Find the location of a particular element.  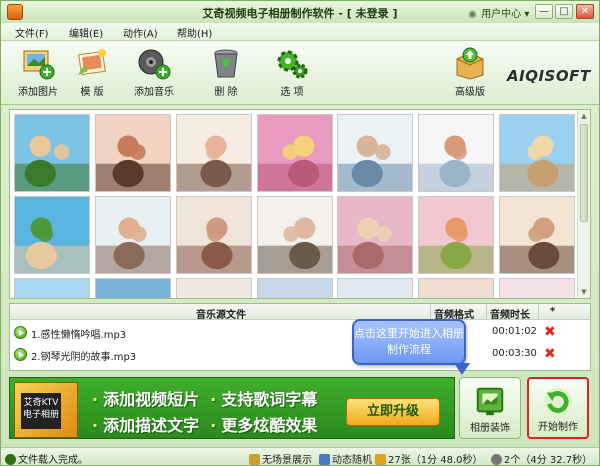

album-decorate-button: 相册装饰 is located at coordinates (490, 408).